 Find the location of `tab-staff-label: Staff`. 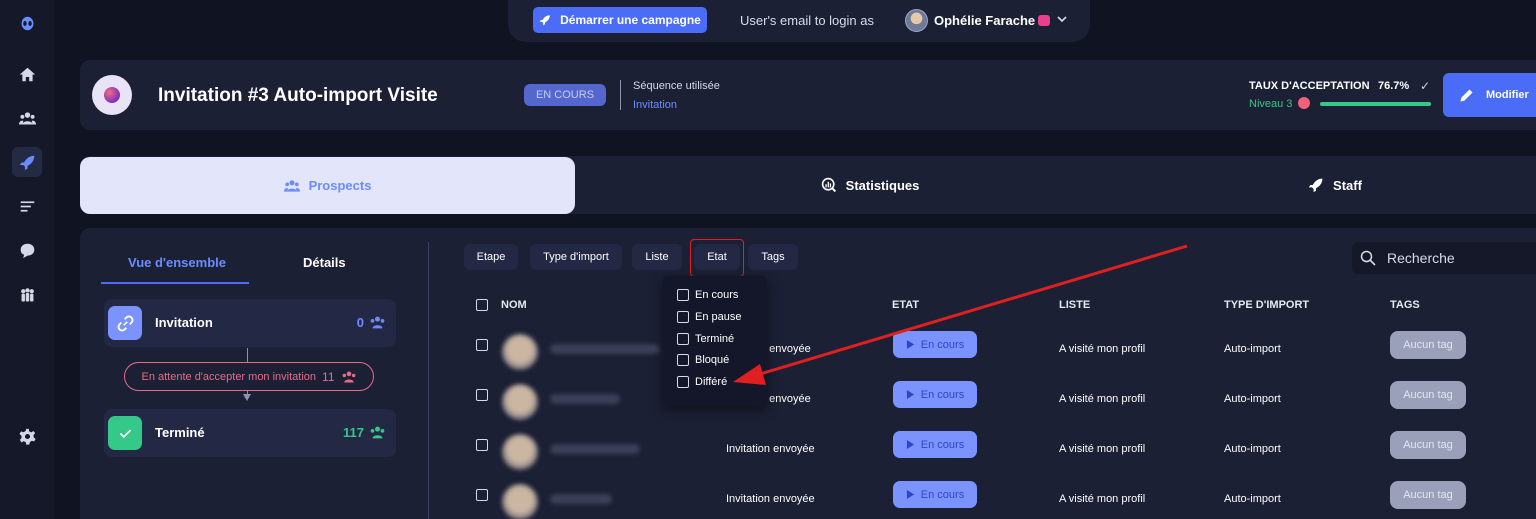

tab-staff-label: Staff is located at coordinates (1347, 185).